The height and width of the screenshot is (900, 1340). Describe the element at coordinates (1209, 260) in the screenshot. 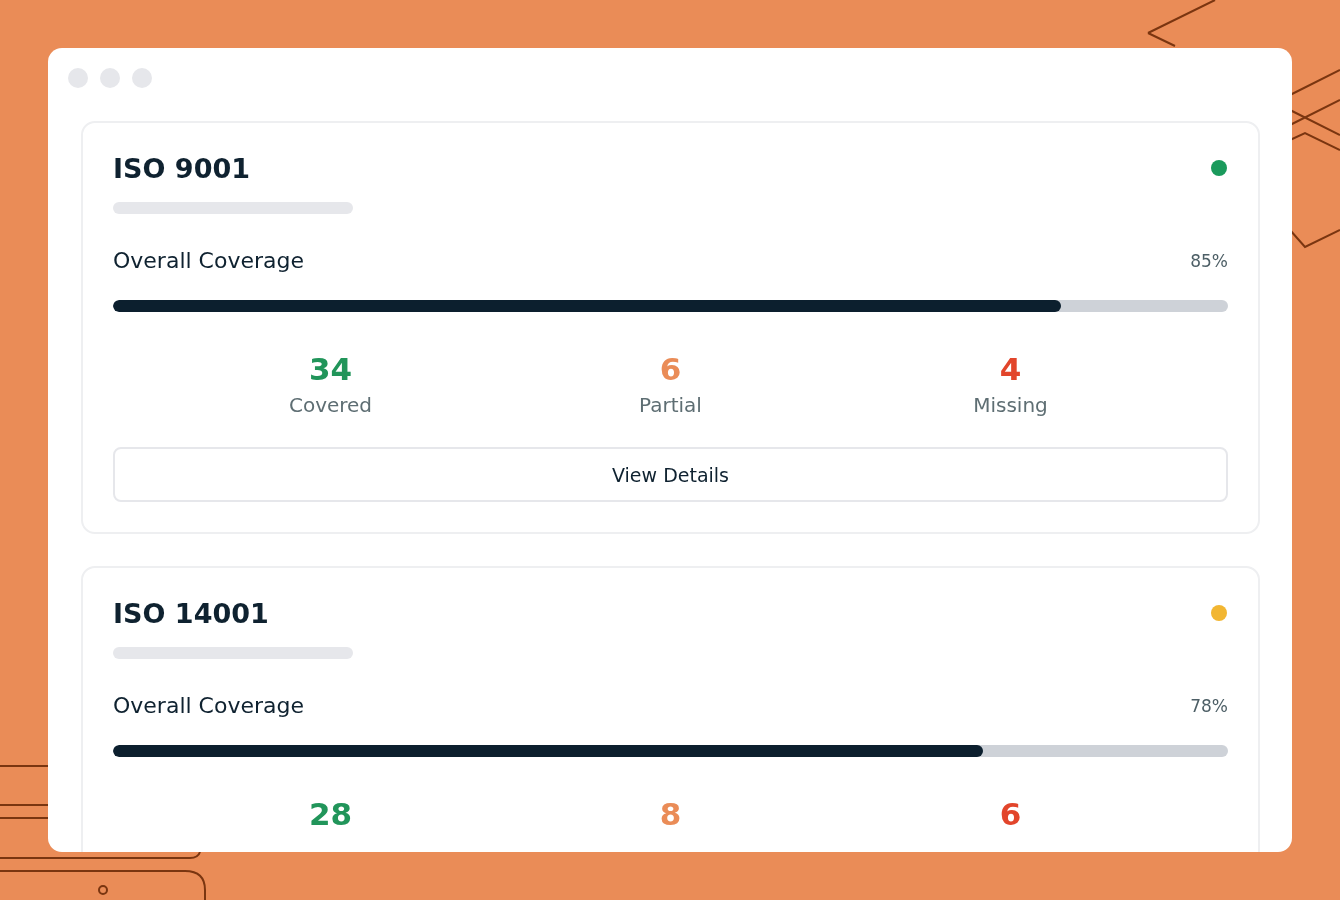

I see `coverage-percent: 85%` at that location.